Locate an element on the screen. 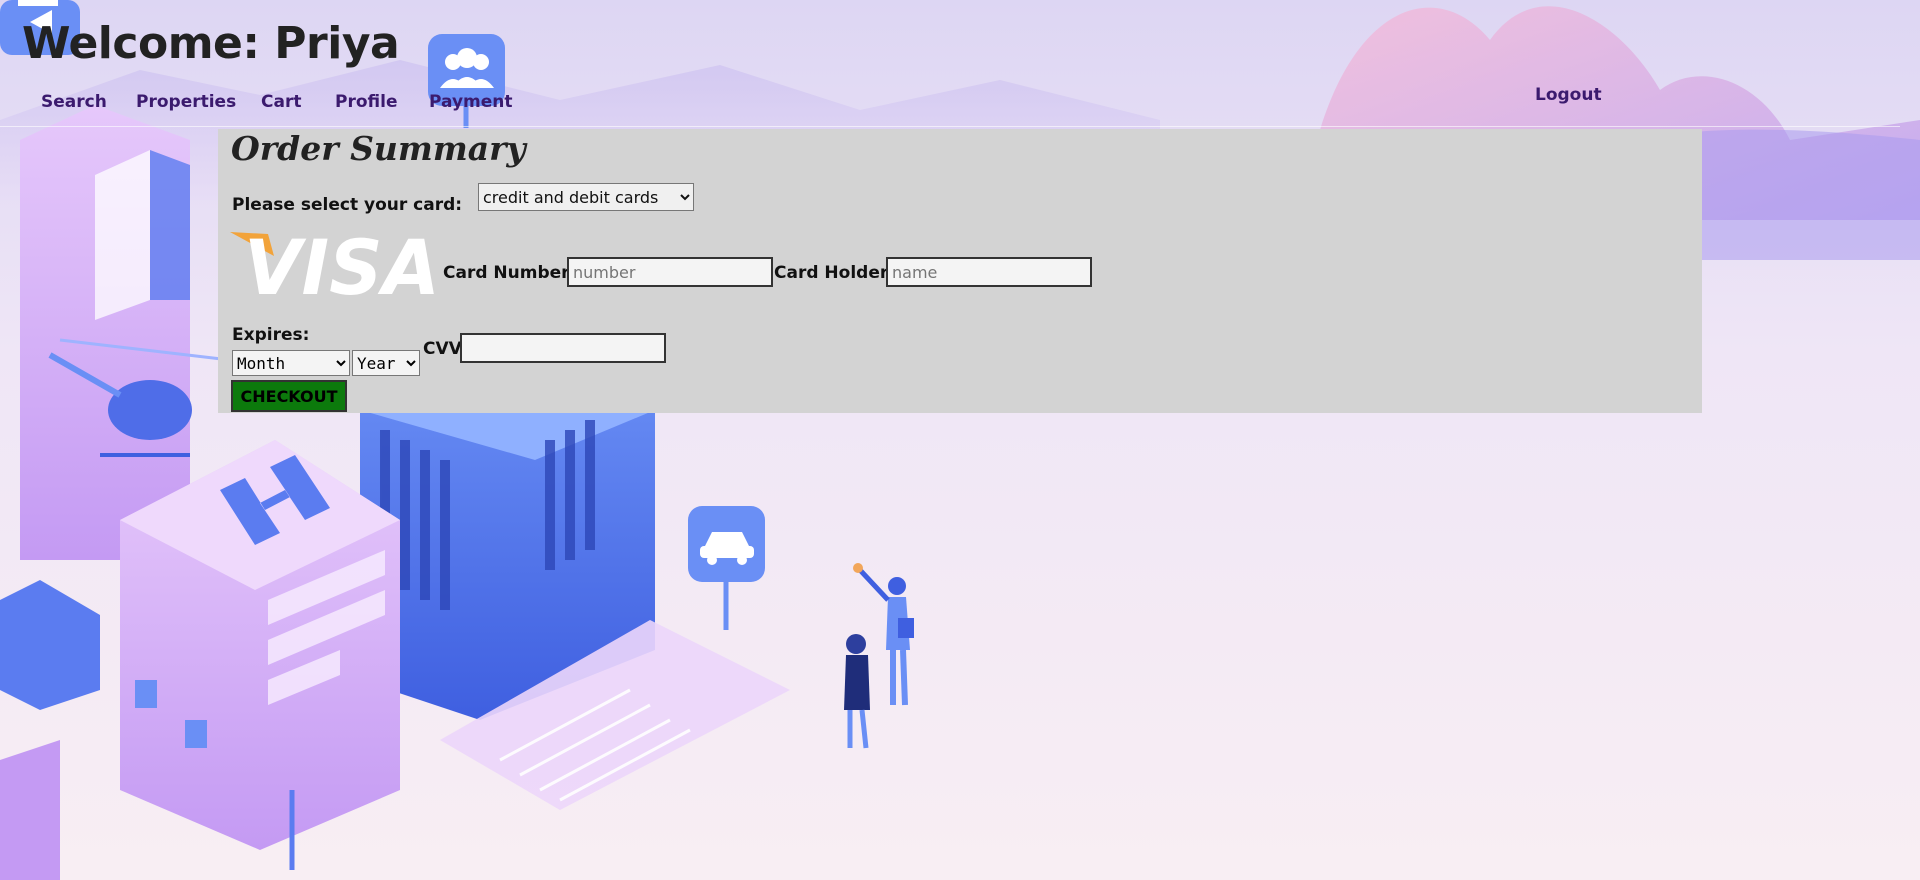 The width and height of the screenshot is (1920, 880). cvv-input is located at coordinates (563, 348).